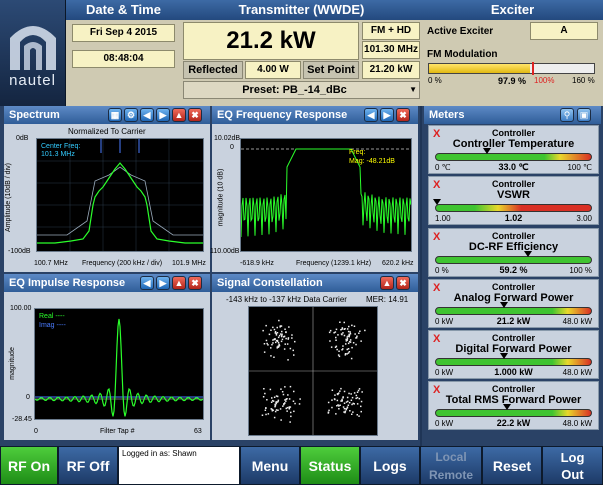  Describe the element at coordinates (33, 53) in the screenshot. I see `nautel-logo: nautel` at that location.